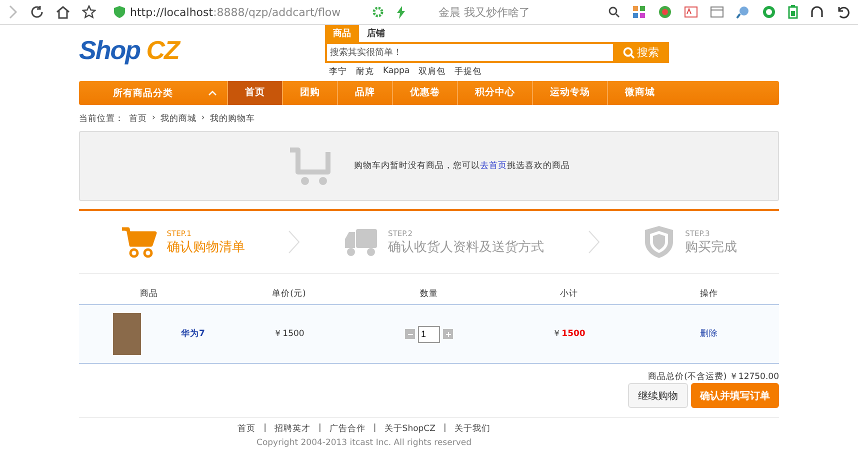 This screenshot has width=858, height=459. Describe the element at coordinates (292, 429) in the screenshot. I see `footer-link: 招聘英才` at that location.